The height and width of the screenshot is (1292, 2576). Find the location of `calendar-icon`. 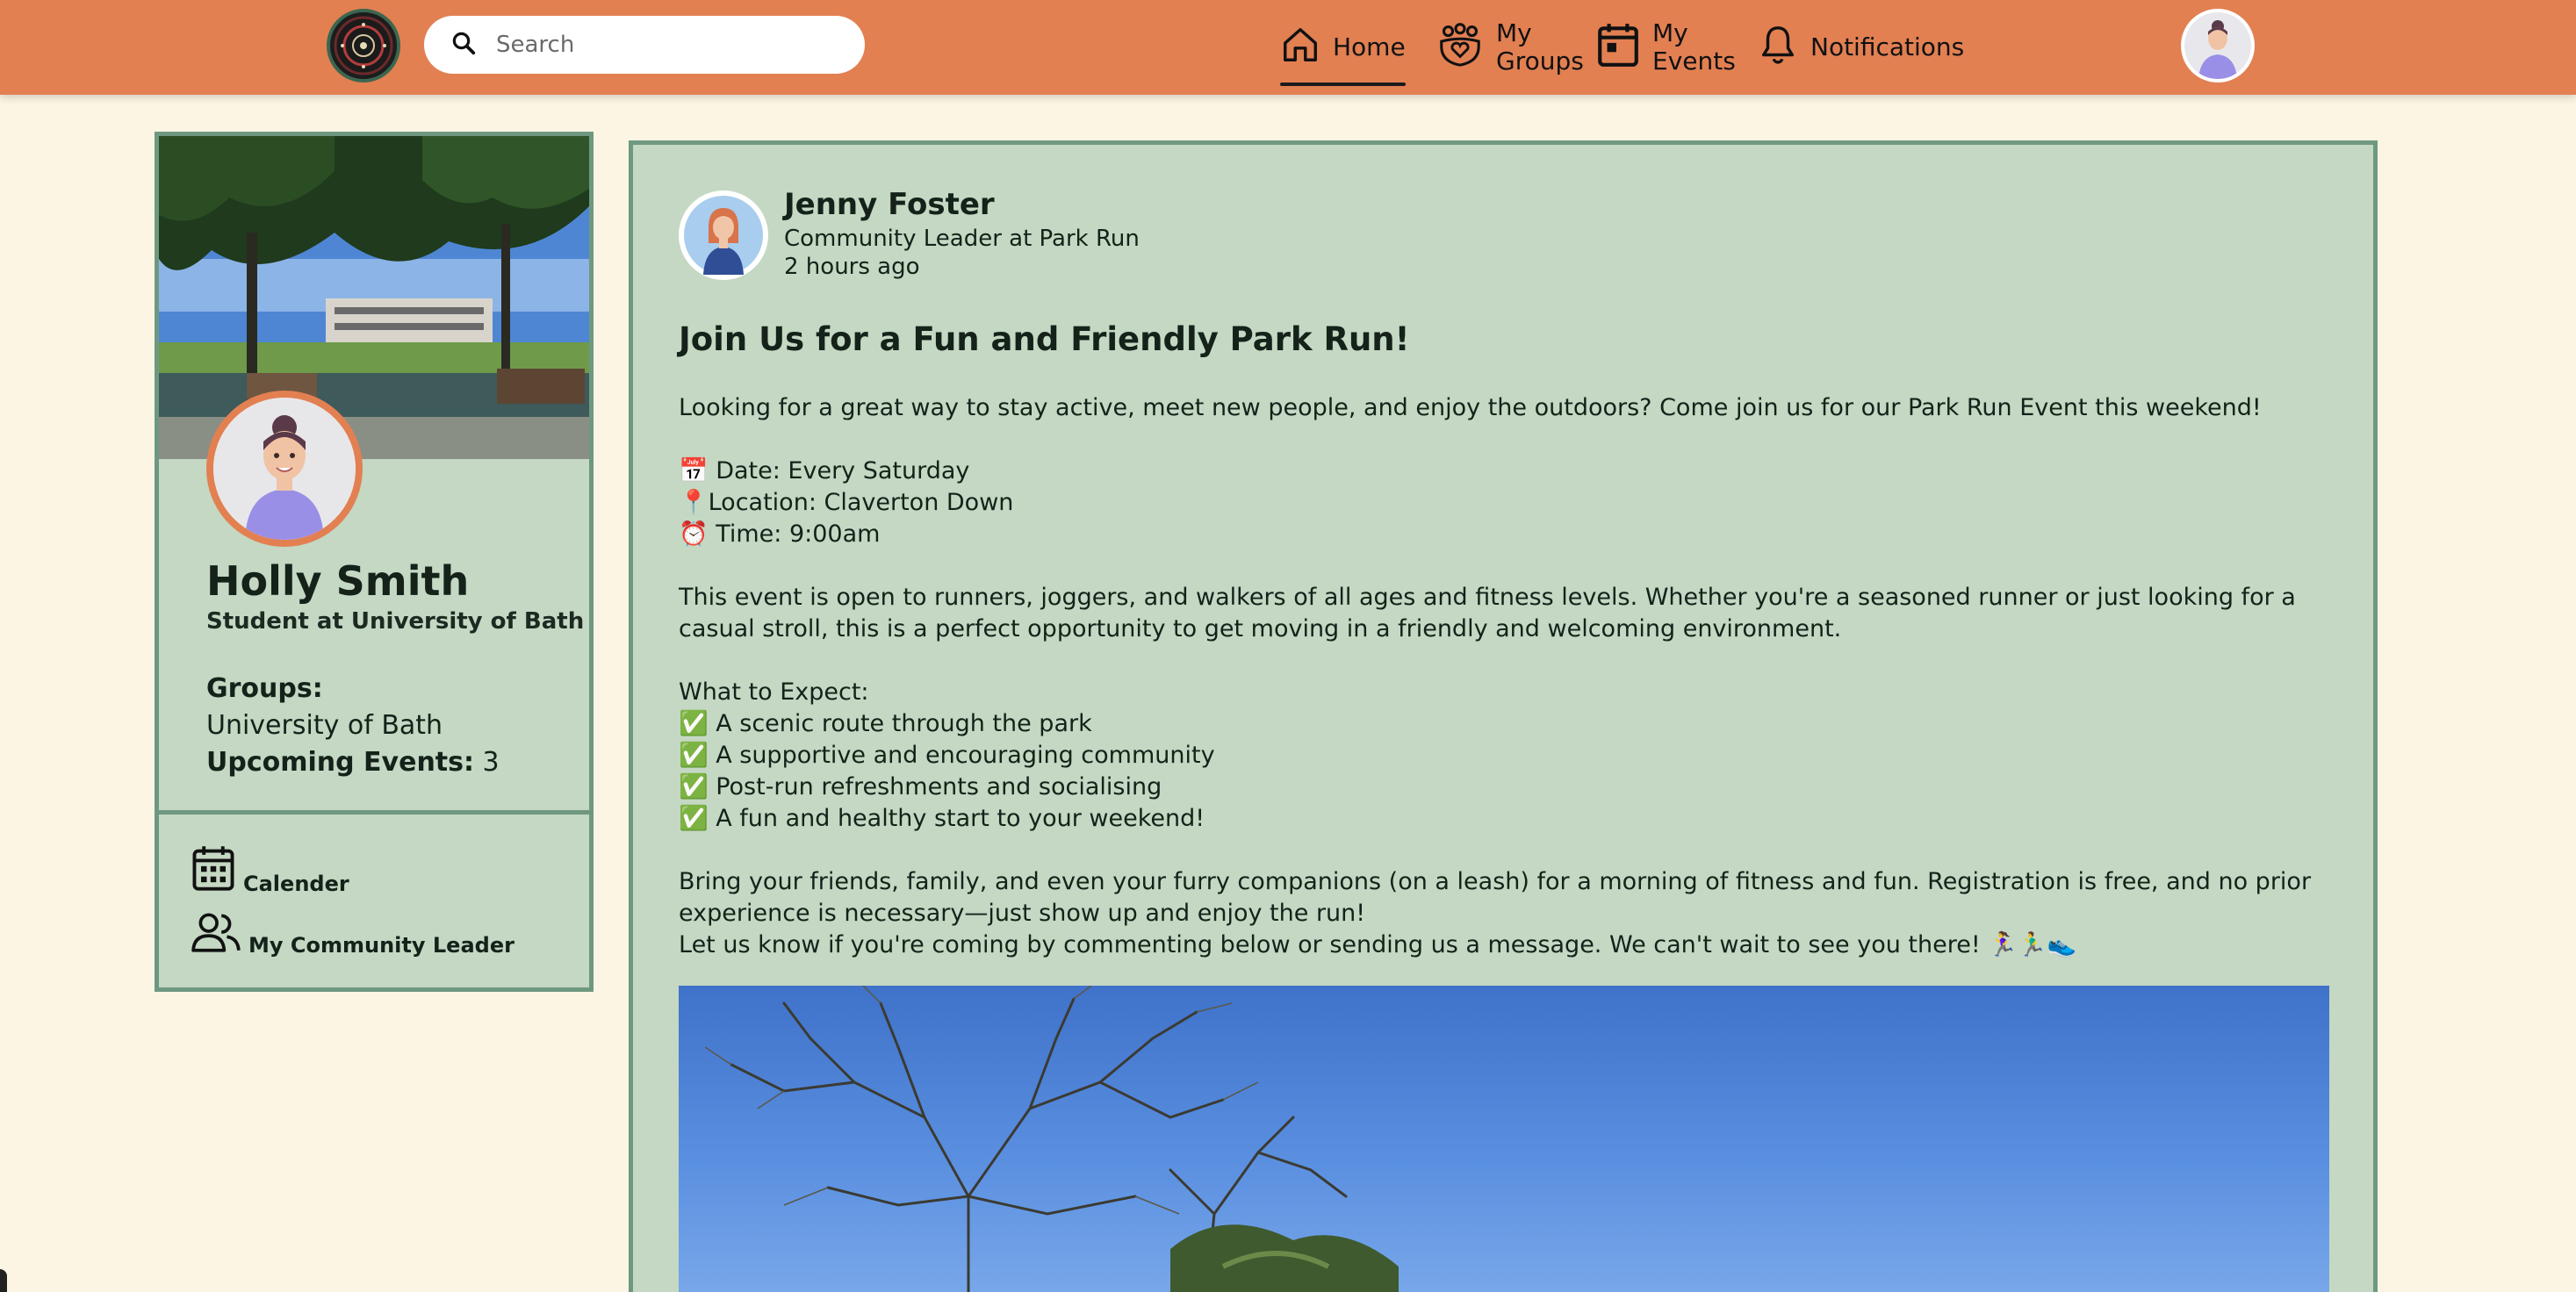

calendar-icon is located at coordinates (213, 870).